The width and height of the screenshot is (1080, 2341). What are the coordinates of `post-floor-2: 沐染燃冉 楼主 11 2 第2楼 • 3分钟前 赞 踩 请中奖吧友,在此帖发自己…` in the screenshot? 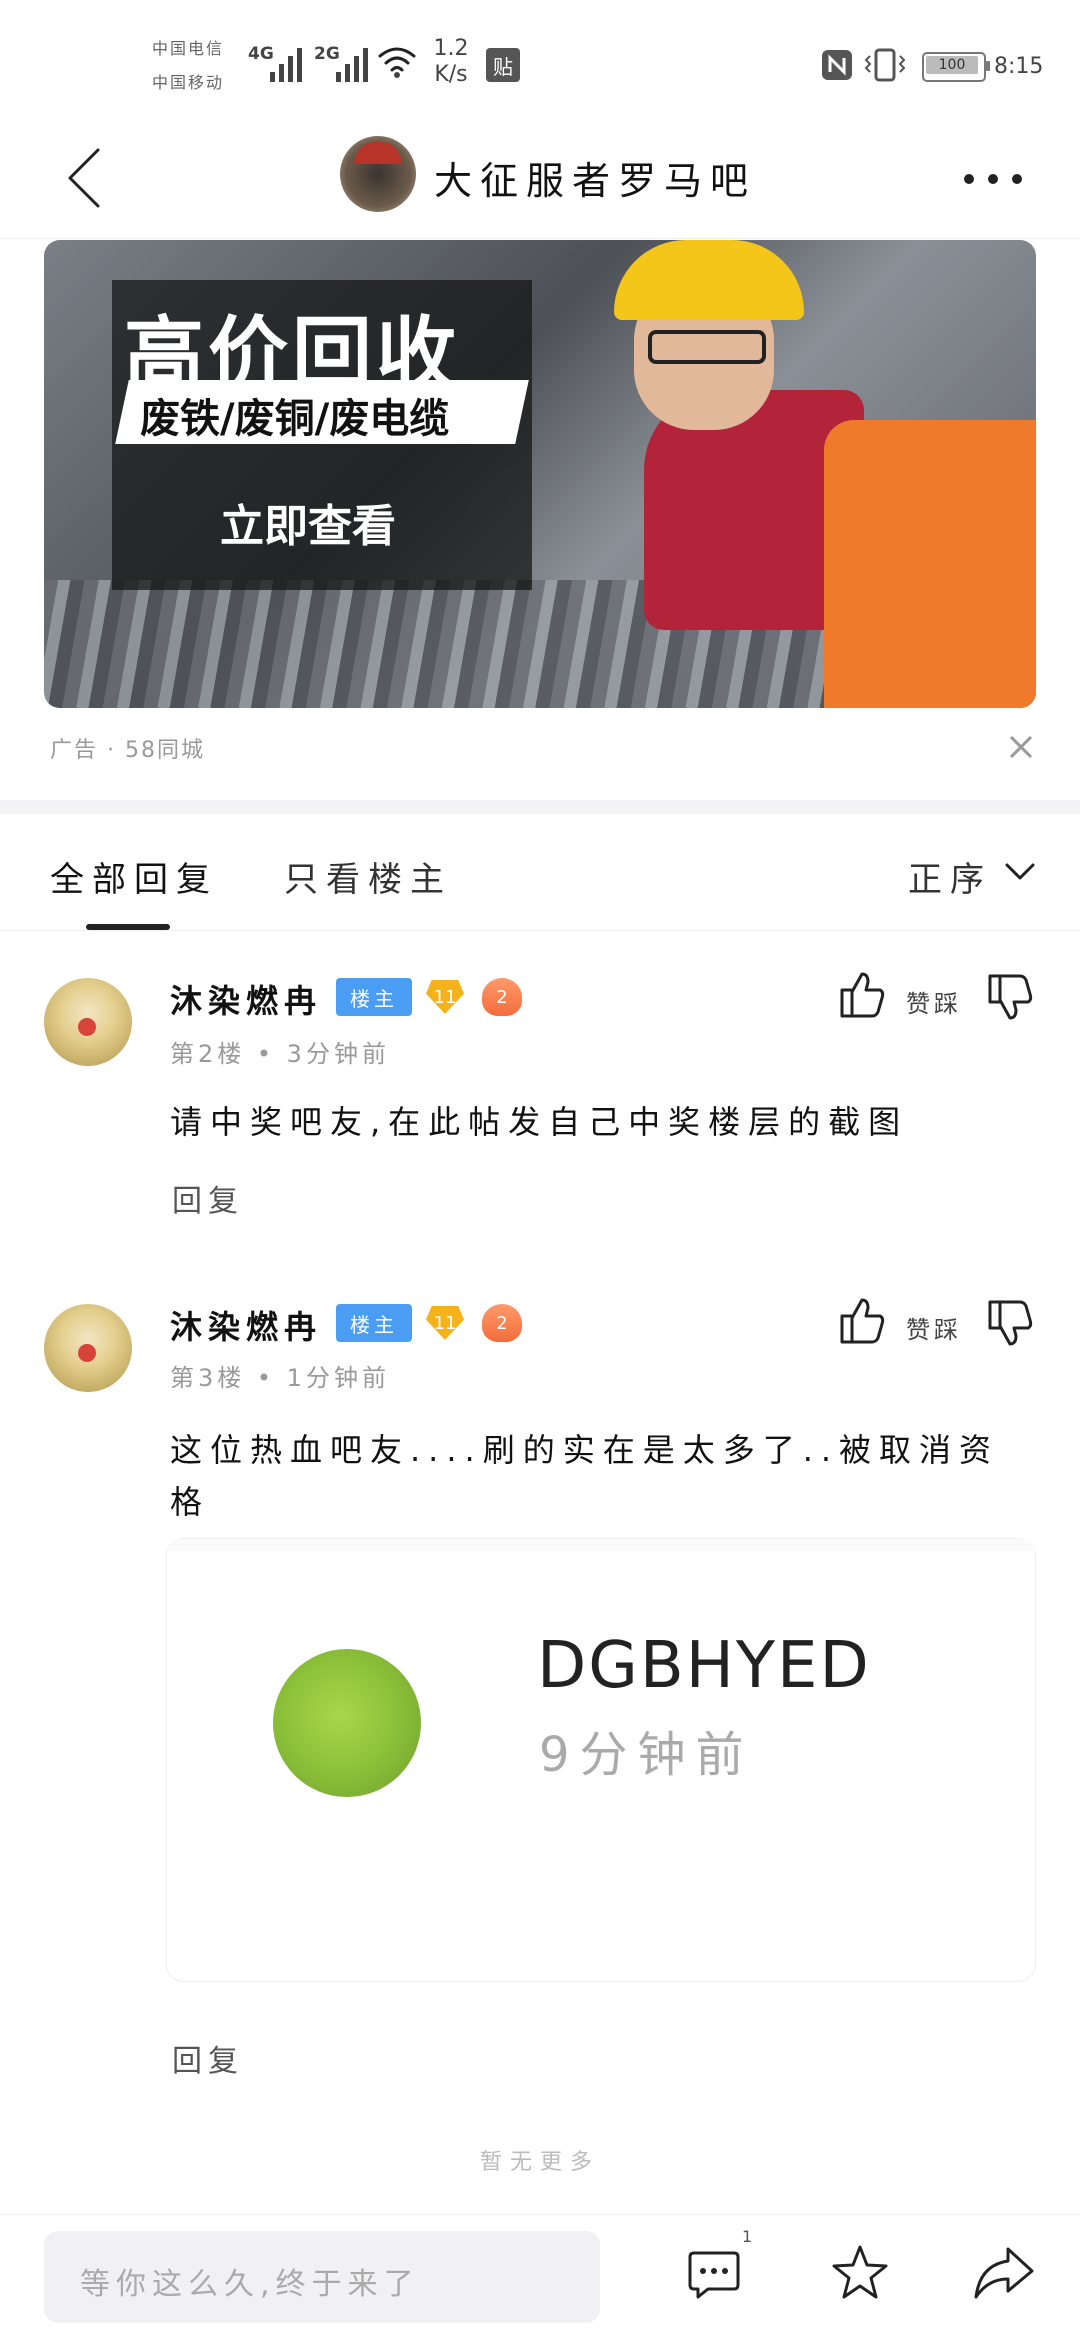 It's located at (540, 1090).